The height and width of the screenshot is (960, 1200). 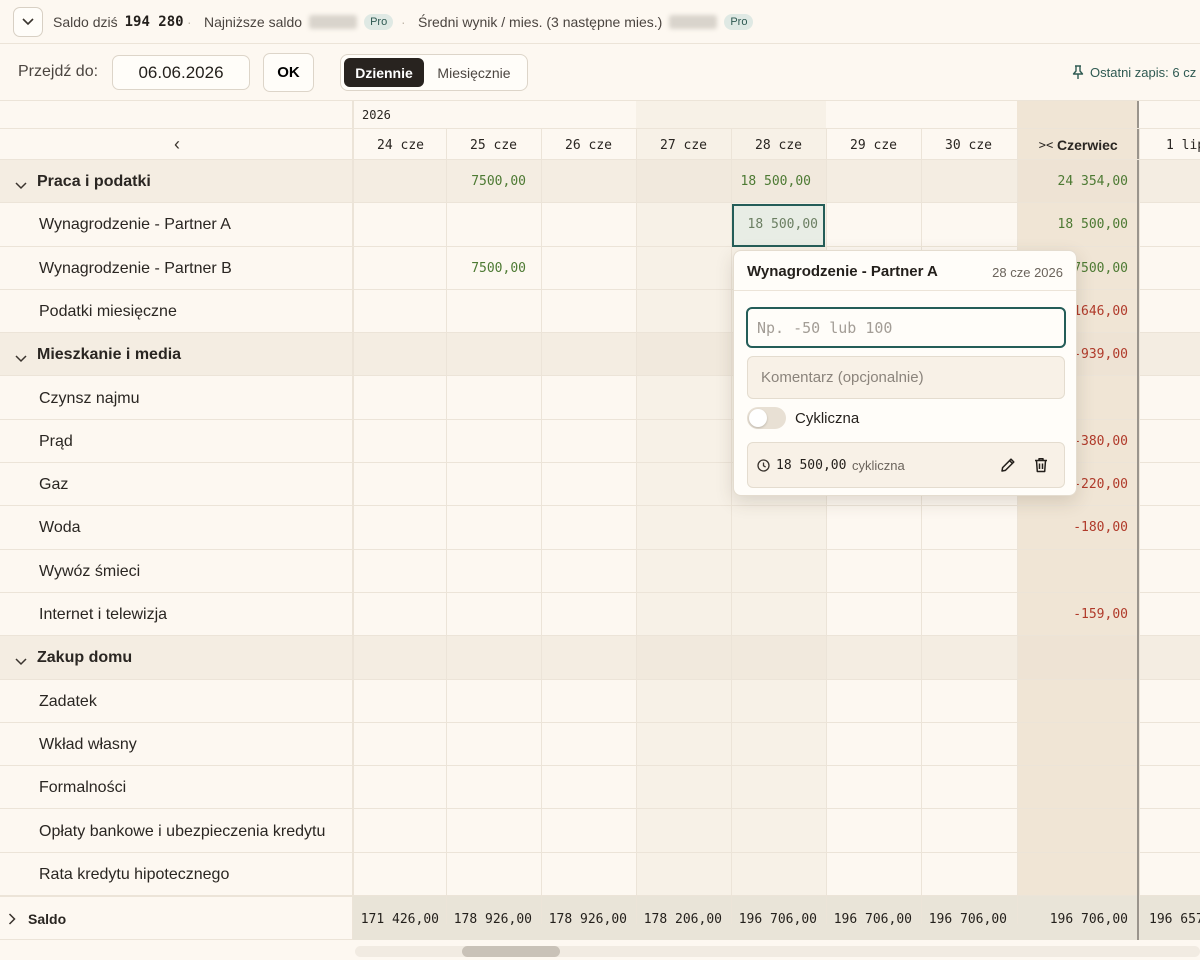 What do you see at coordinates (511, 951) in the screenshot?
I see `scrollbar-thumb` at bounding box center [511, 951].